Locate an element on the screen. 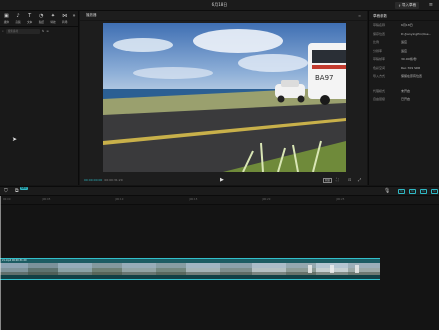 The image size is (439, 330). transition-icon: ⋈ is located at coordinates (65, 16).